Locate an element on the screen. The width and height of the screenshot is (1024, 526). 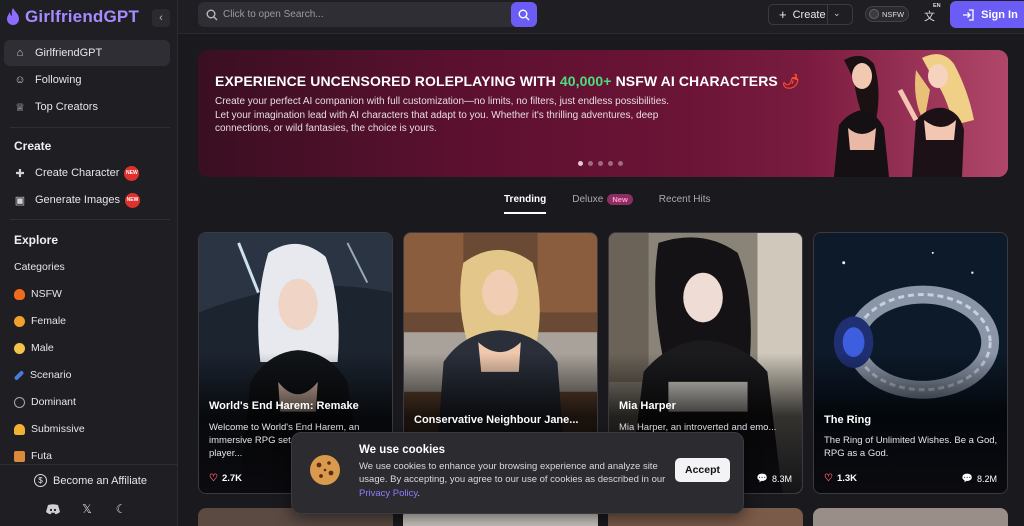
chats-count: 💬 8.3M is located at coordinates (774, 478).